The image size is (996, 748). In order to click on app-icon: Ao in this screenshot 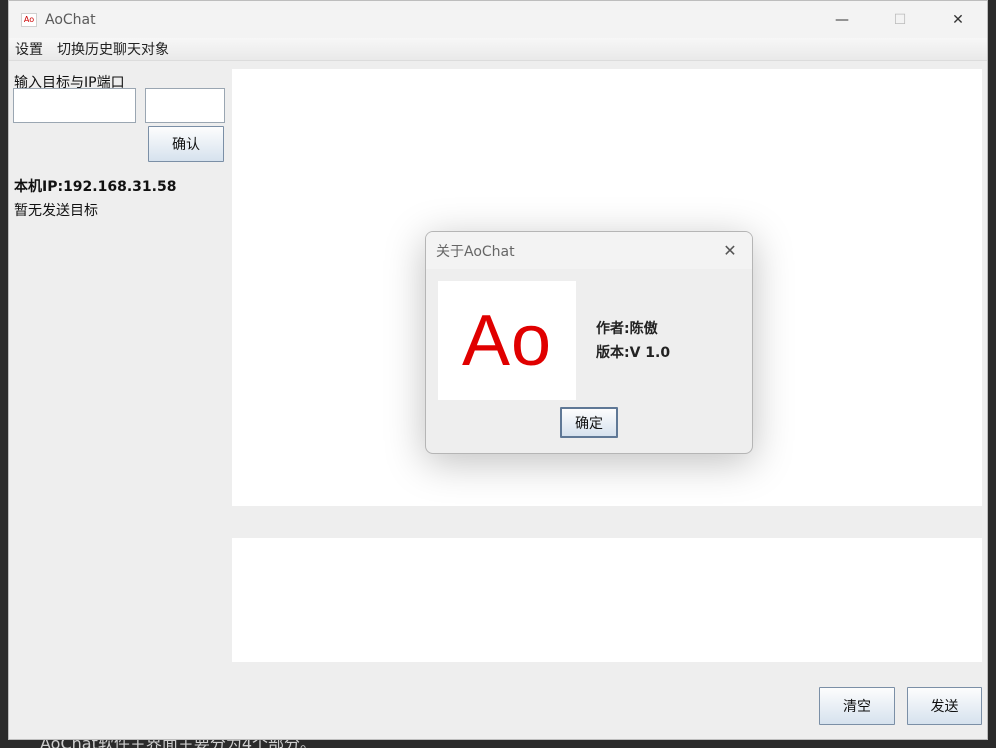, I will do `click(29, 19)`.